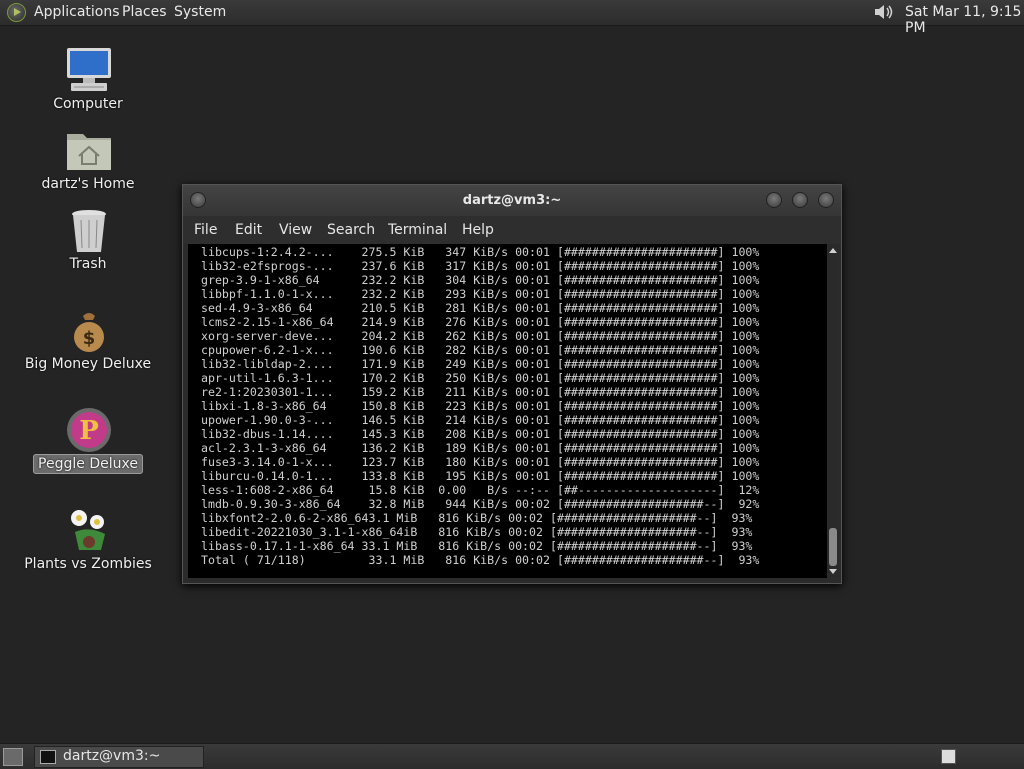 This screenshot has height=769, width=1024. What do you see at coordinates (205, 230) in the screenshot?
I see `menu-file: File` at bounding box center [205, 230].